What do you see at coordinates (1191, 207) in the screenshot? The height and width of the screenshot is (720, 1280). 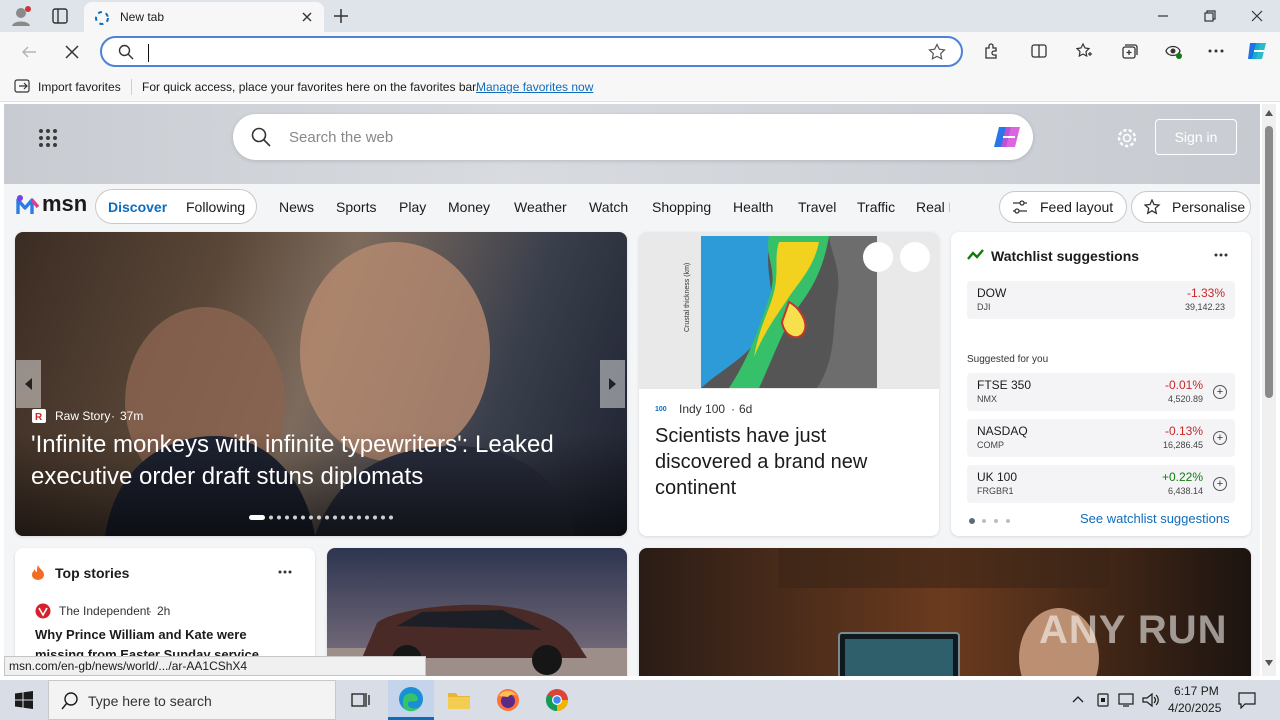 I see `personalise-button: Personalise` at bounding box center [1191, 207].